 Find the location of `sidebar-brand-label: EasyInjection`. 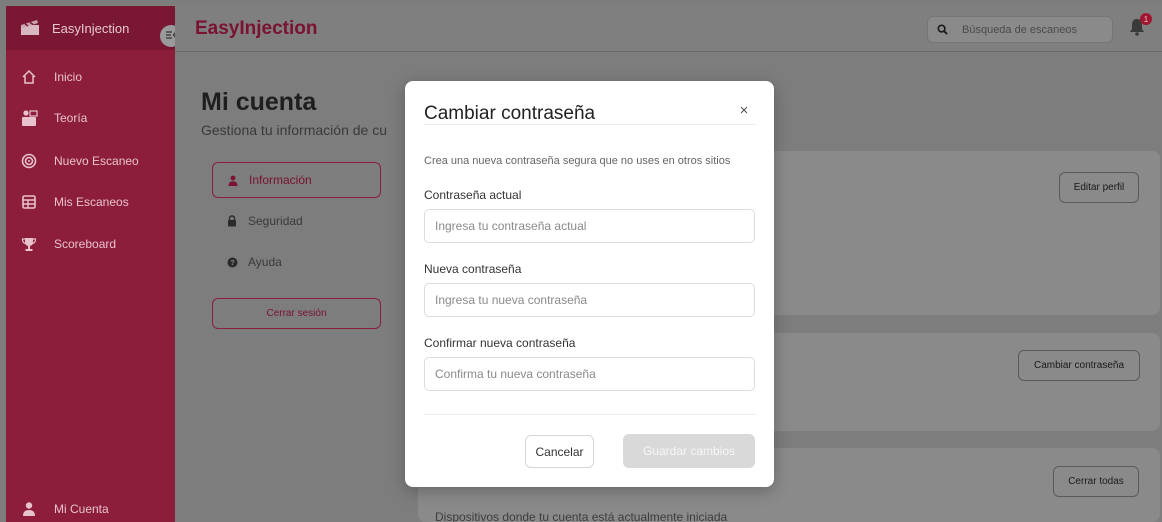

sidebar-brand-label: EasyInjection is located at coordinates (91, 28).